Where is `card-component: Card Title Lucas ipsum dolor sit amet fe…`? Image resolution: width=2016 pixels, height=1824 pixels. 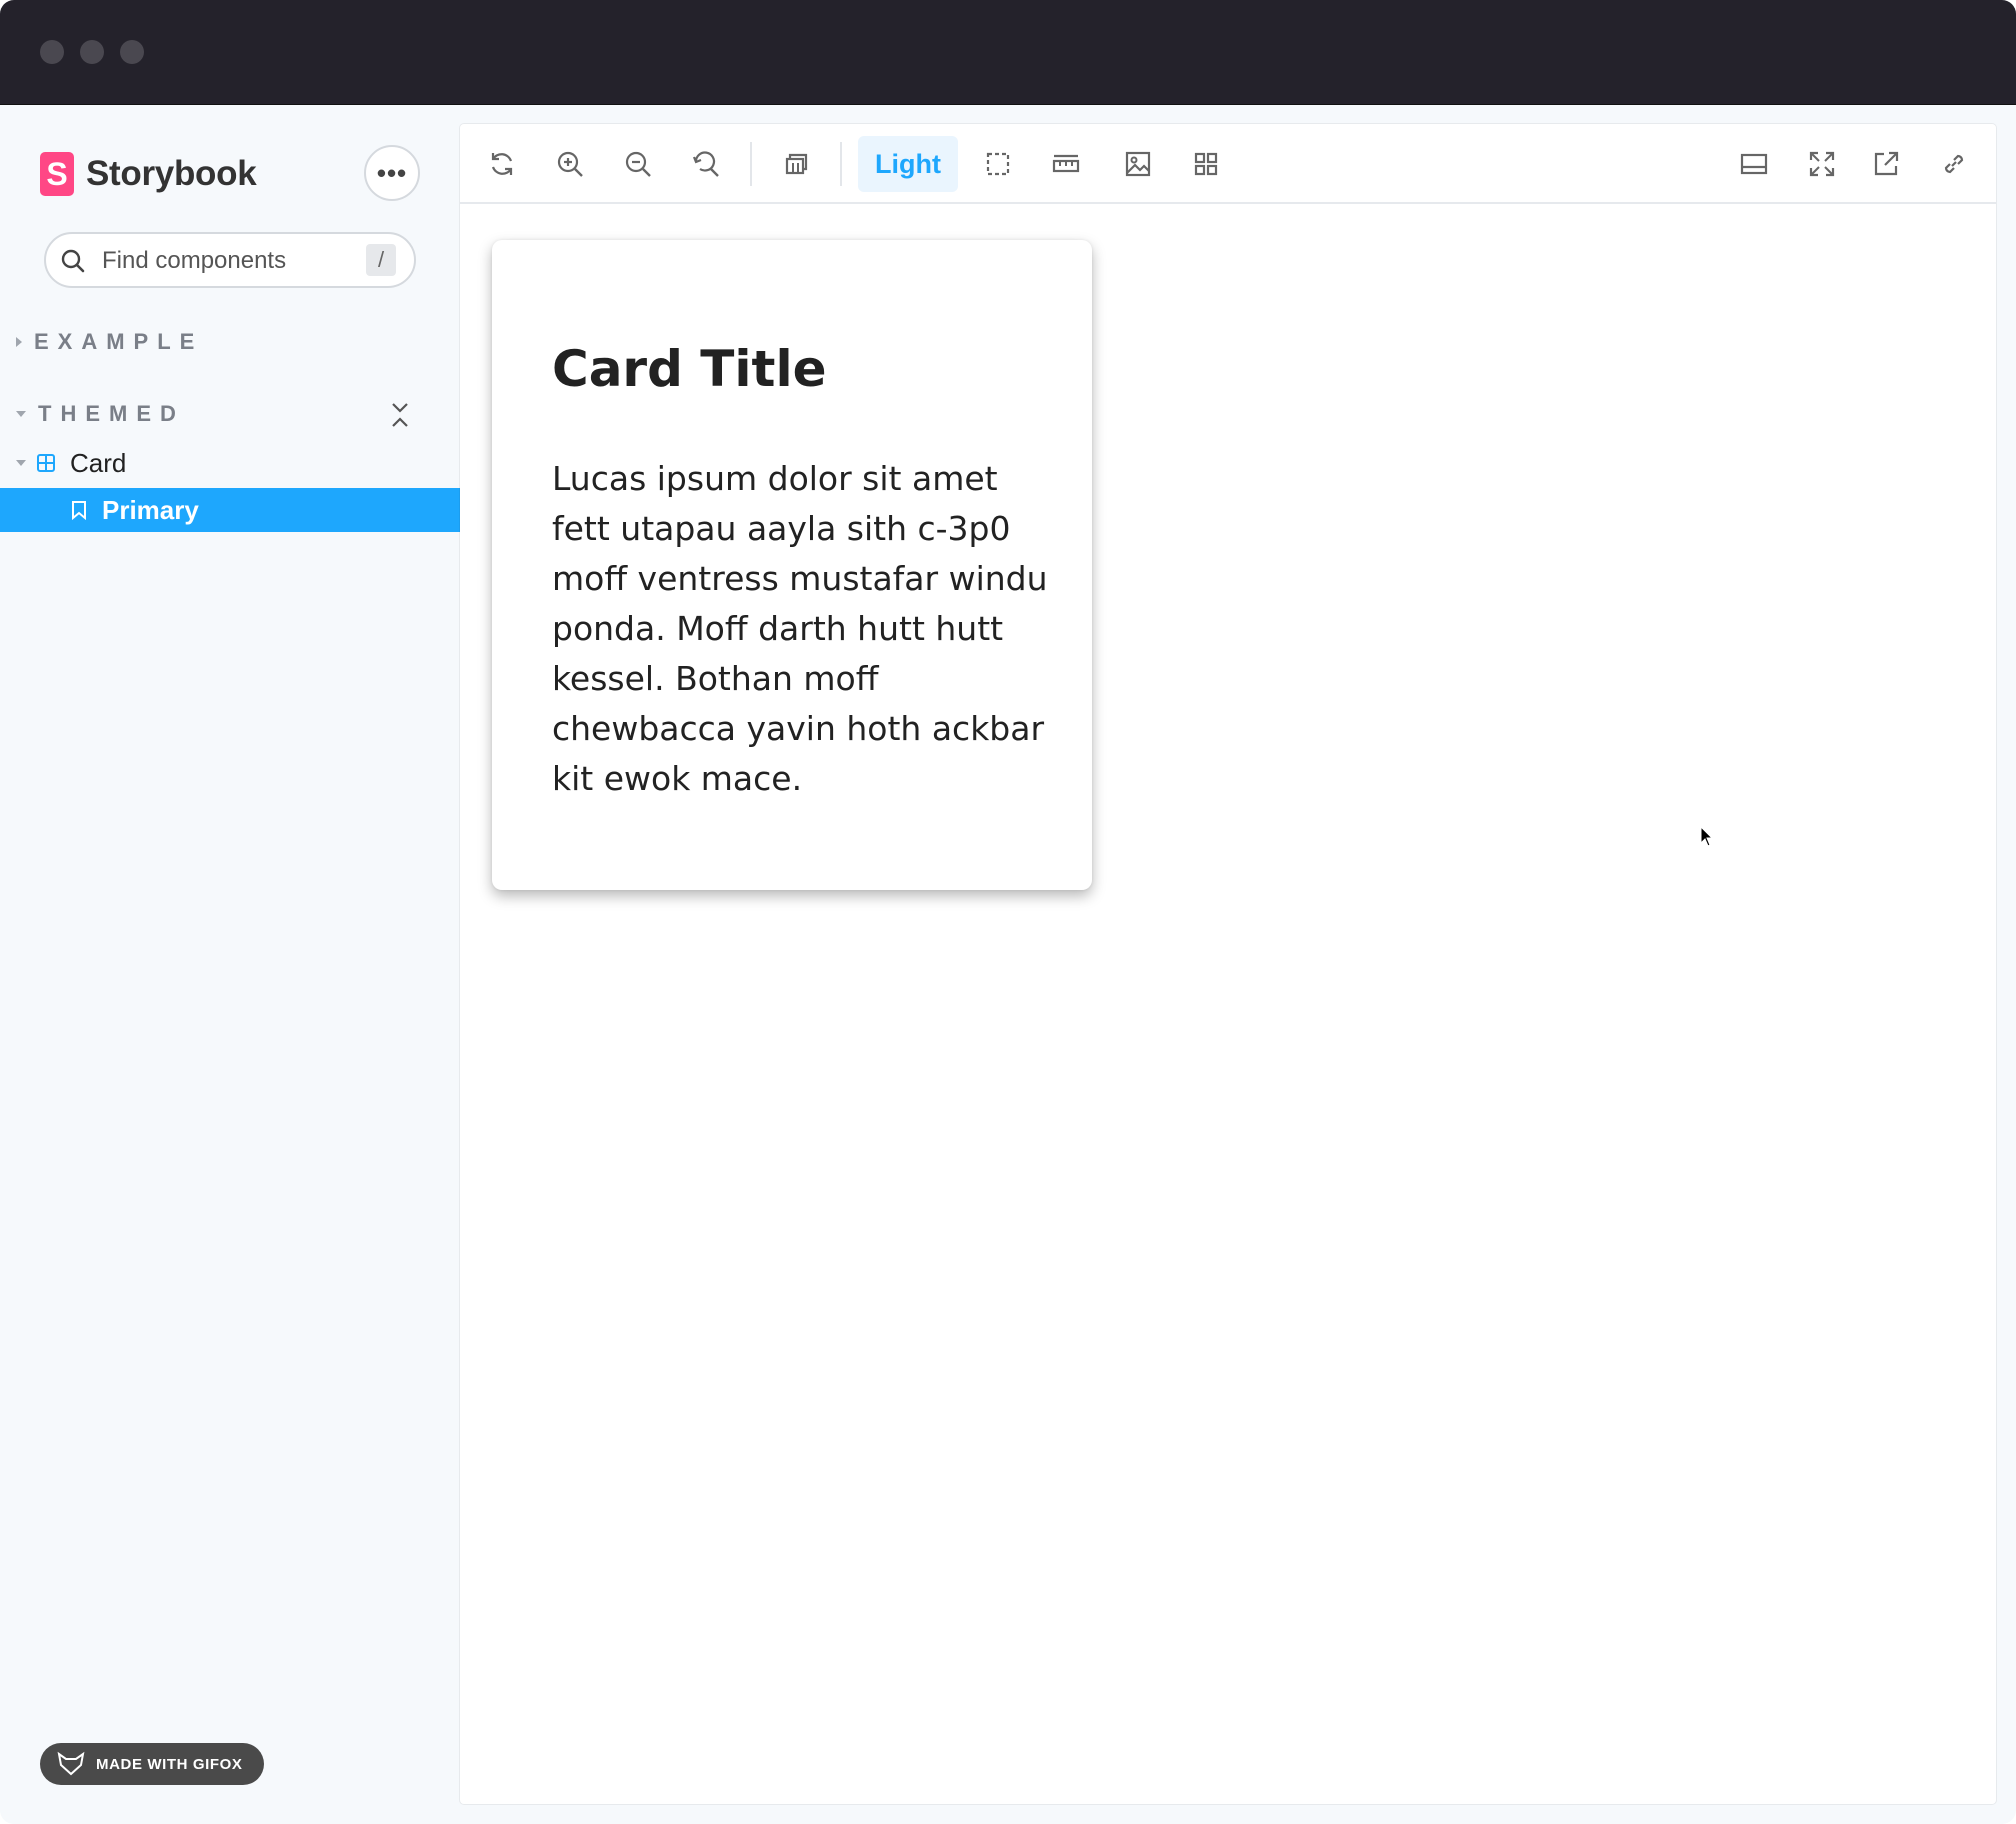
card-component: Card Title Lucas ipsum dolor sit amet fe… is located at coordinates (792, 565).